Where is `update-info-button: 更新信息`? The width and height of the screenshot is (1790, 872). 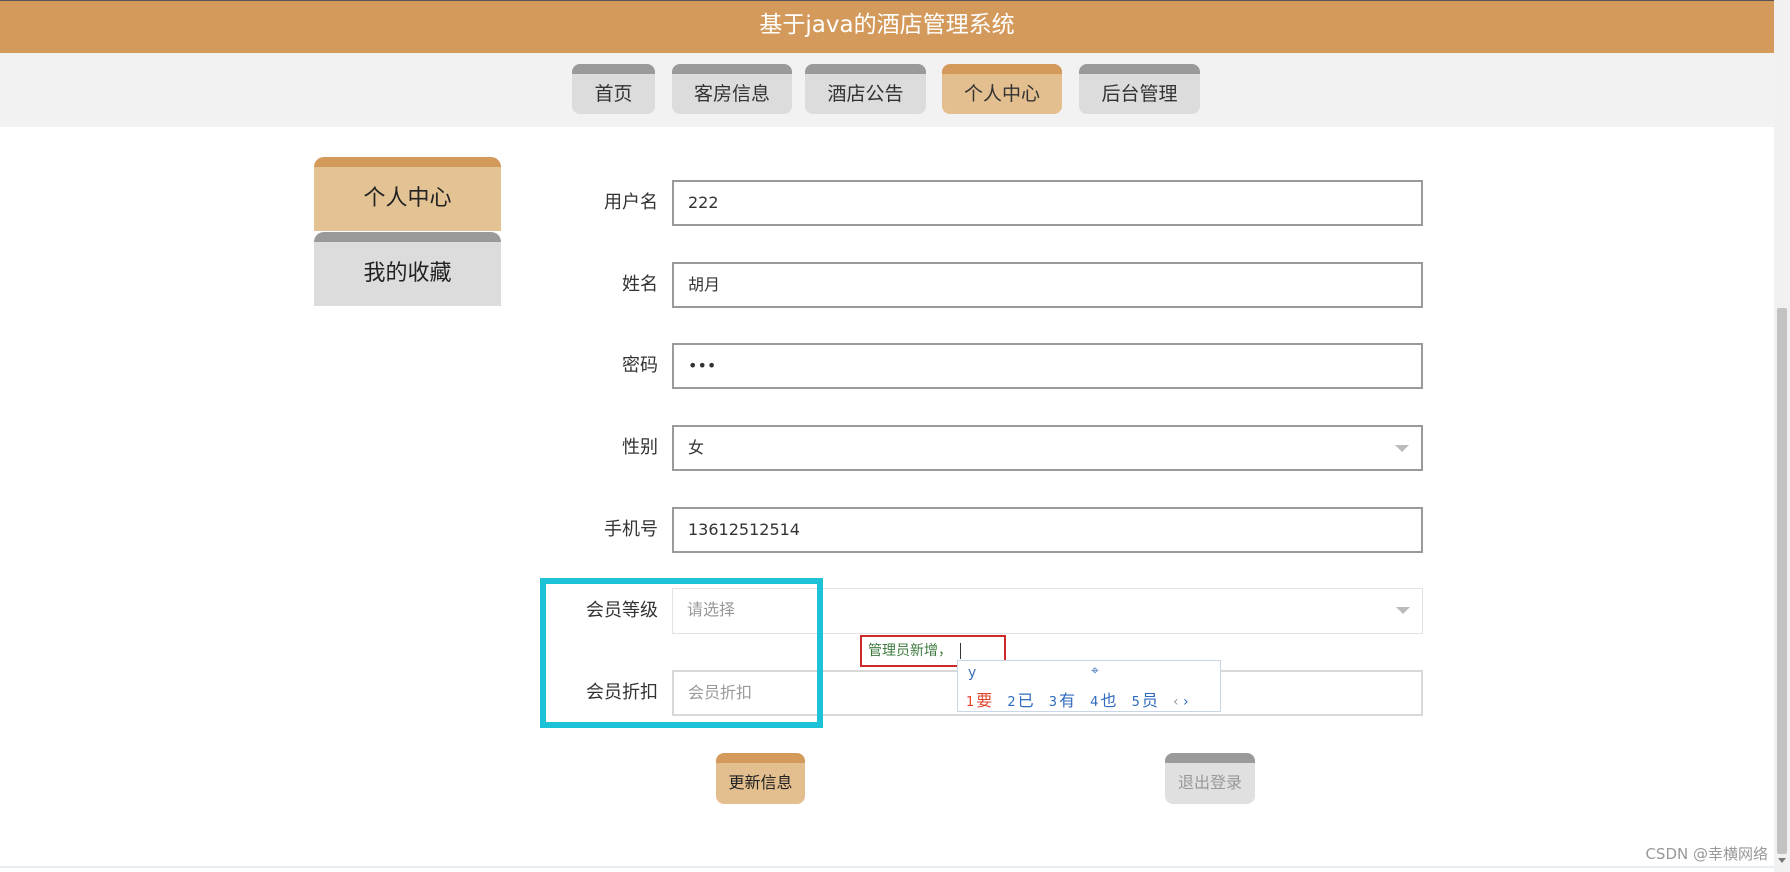
update-info-button: 更新信息 is located at coordinates (760, 778).